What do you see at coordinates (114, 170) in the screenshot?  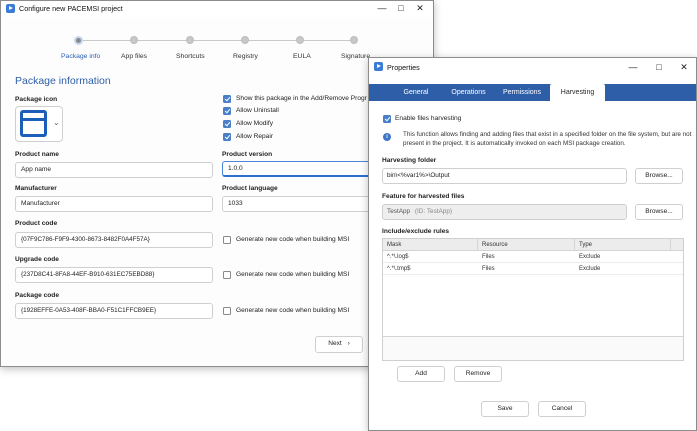 I see `product-name-input: App name` at bounding box center [114, 170].